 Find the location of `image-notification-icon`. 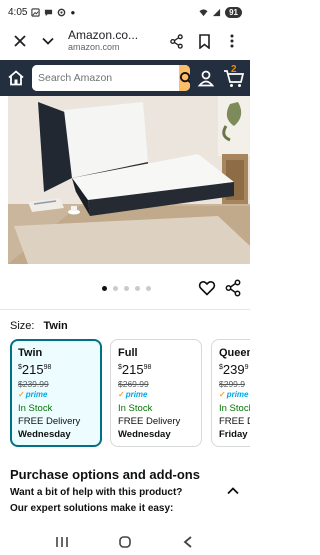

image-notification-icon is located at coordinates (36, 12).